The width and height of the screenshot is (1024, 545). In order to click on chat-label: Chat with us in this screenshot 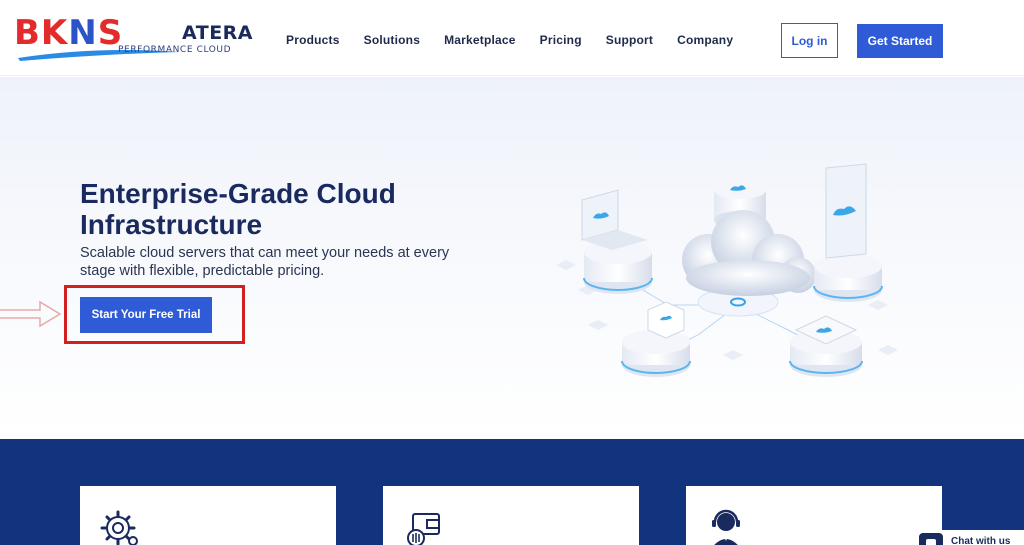, I will do `click(981, 540)`.